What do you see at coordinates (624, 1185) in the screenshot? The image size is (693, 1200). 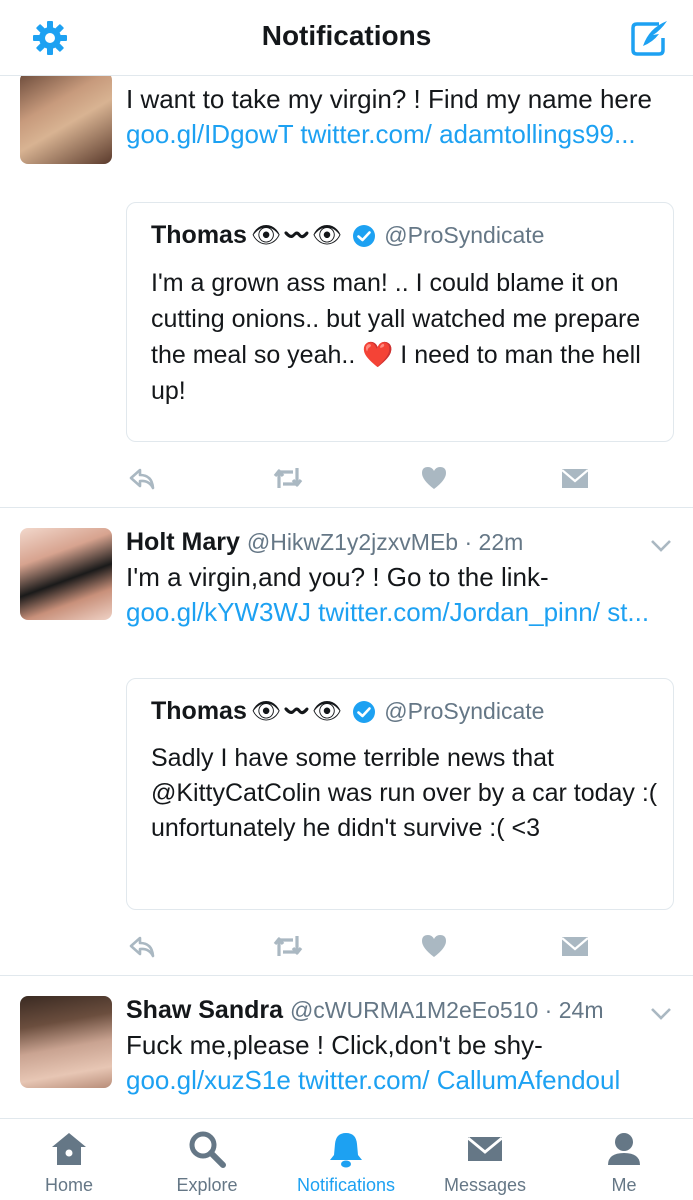 I see `tab-me-label: Me` at bounding box center [624, 1185].